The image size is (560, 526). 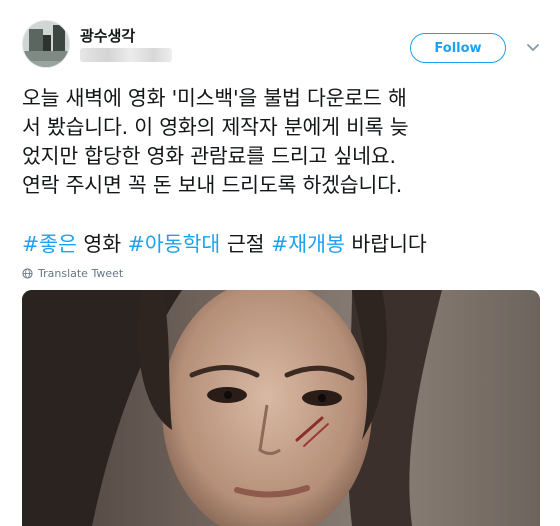 I want to click on avatar, so click(x=46, y=44).